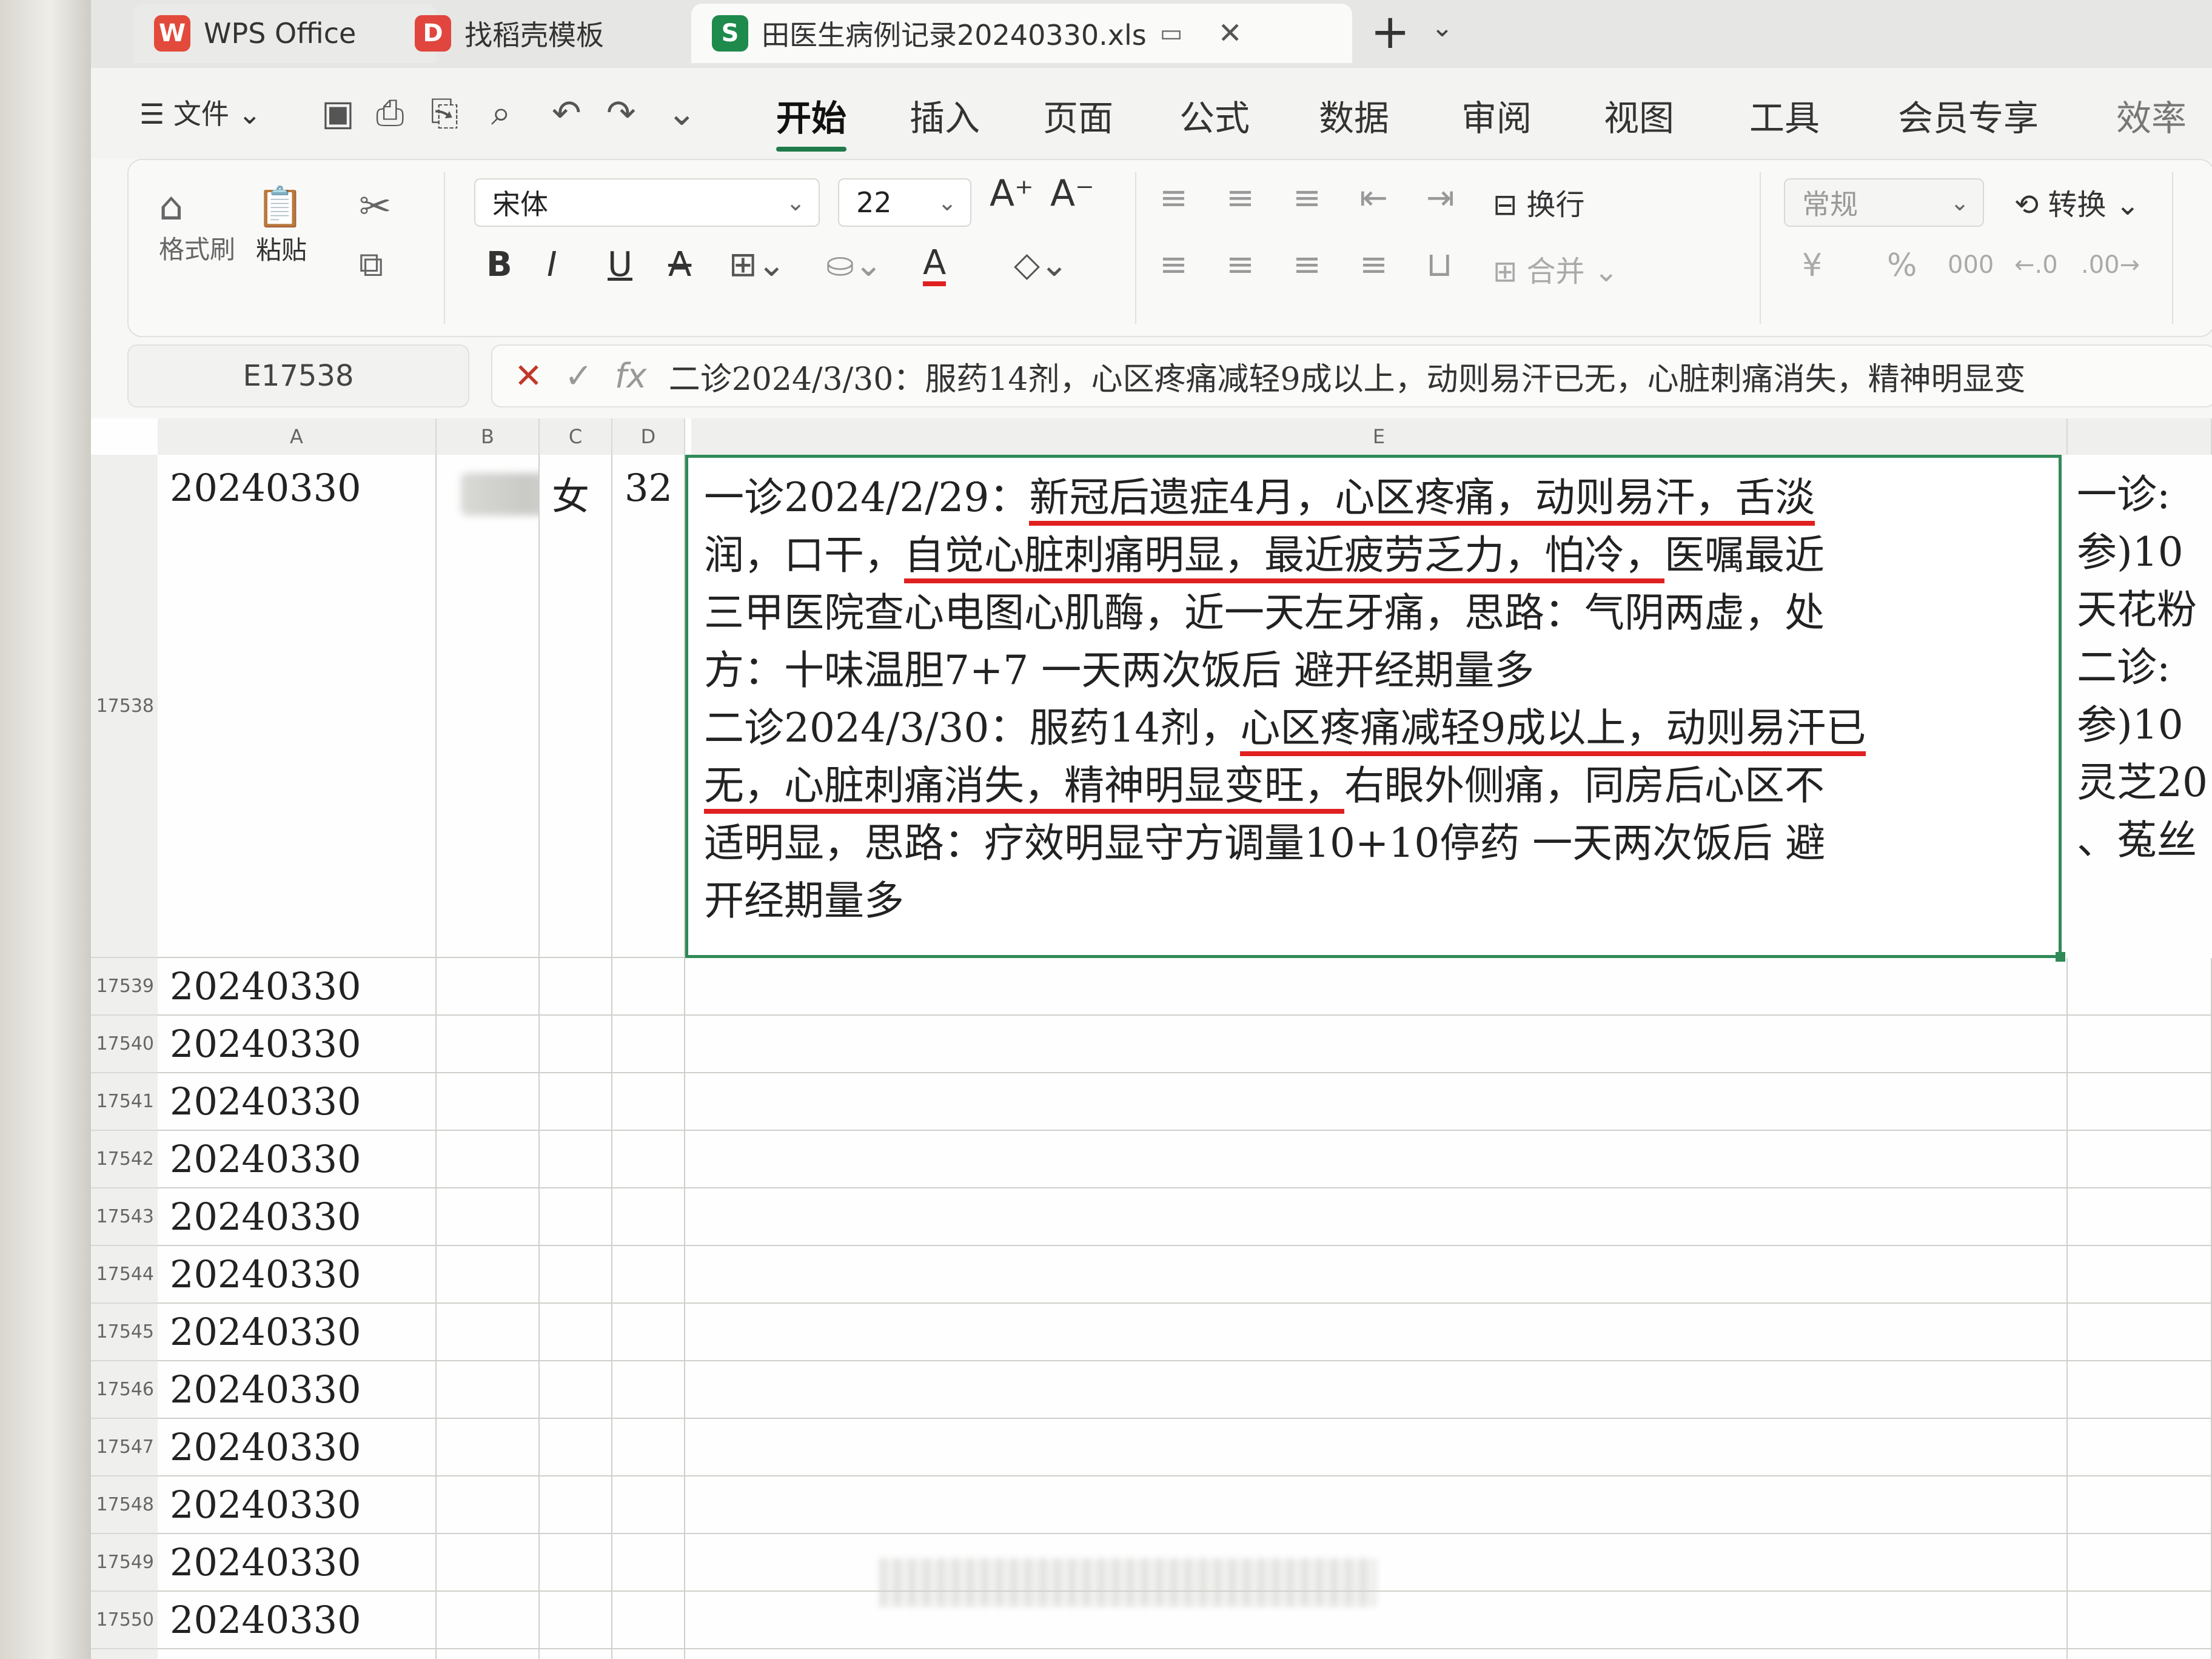  What do you see at coordinates (375, 207) in the screenshot?
I see `cut-button: ✂` at bounding box center [375, 207].